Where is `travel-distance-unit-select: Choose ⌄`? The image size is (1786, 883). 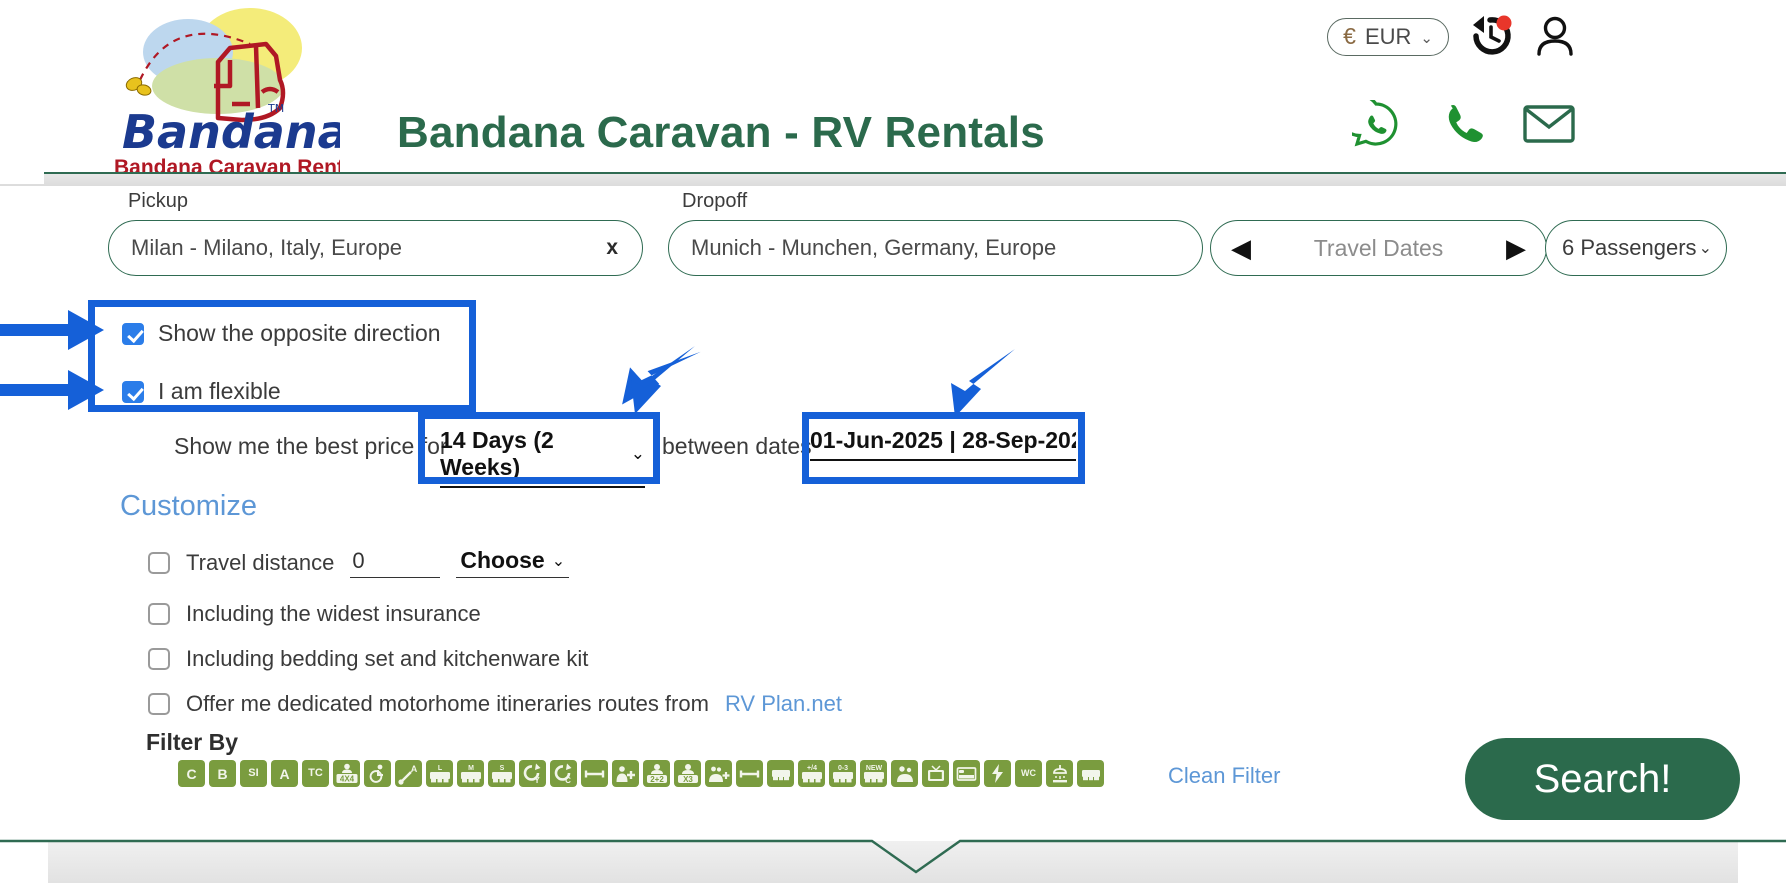 travel-distance-unit-select: Choose ⌄ is located at coordinates (513, 562).